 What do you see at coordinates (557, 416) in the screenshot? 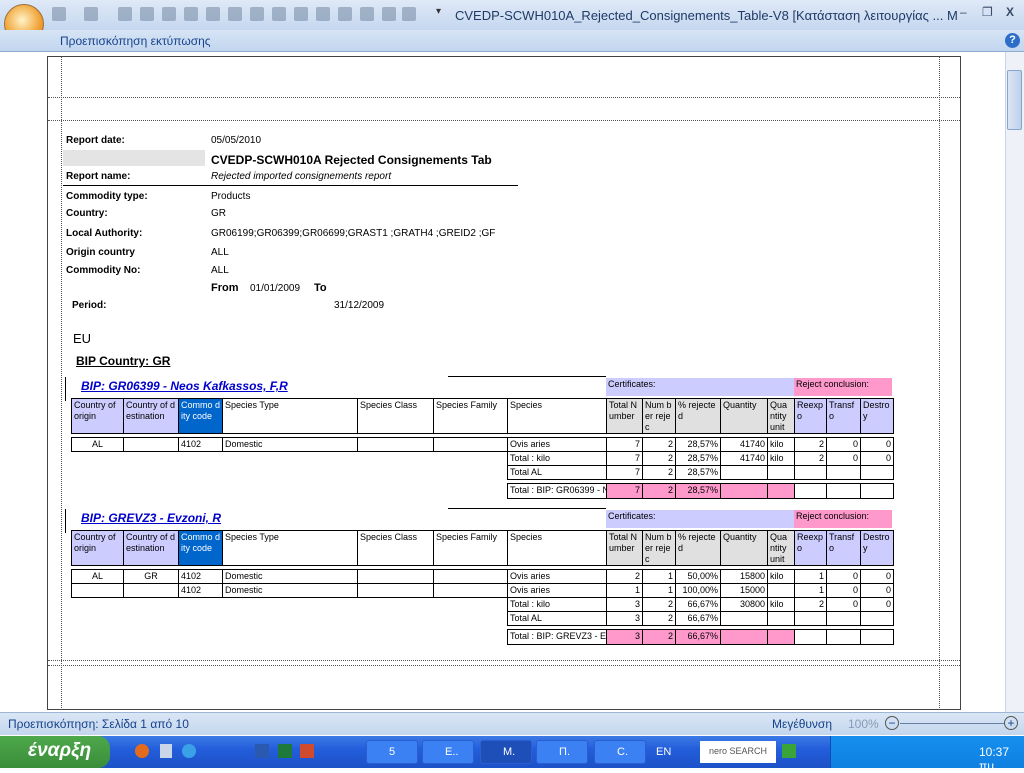
I see `column-header: Species` at bounding box center [557, 416].